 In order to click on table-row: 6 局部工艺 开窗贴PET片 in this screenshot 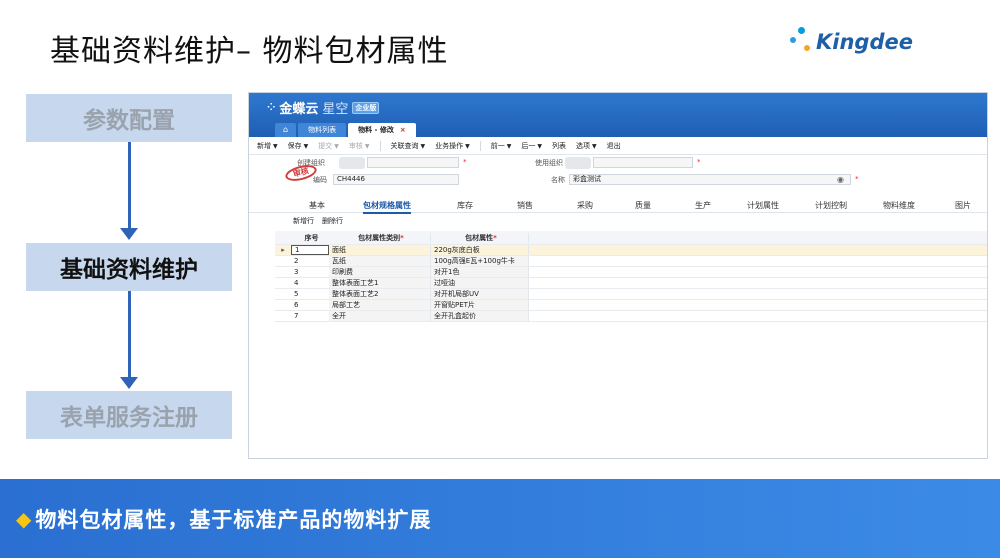, I will do `click(631, 305)`.